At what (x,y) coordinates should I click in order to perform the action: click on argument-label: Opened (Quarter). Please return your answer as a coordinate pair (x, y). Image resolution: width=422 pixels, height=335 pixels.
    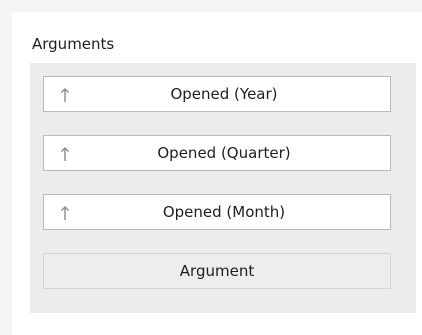
    Looking at the image, I should click on (224, 153).